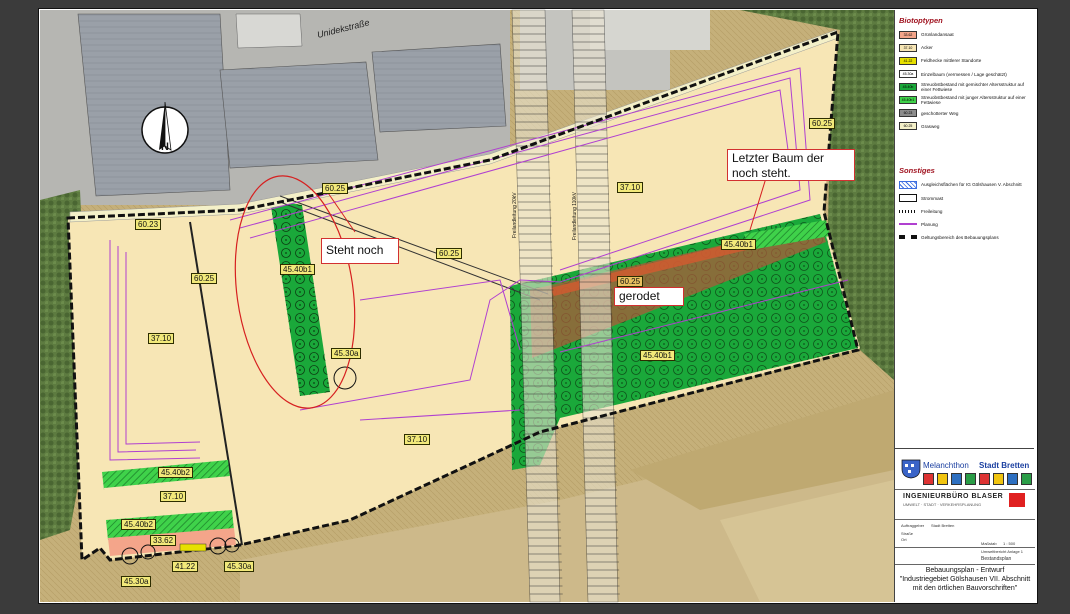 The width and height of the screenshot is (1070, 614). What do you see at coordinates (165, 147) in the screenshot?
I see `north-arrow-letter: N` at bounding box center [165, 147].